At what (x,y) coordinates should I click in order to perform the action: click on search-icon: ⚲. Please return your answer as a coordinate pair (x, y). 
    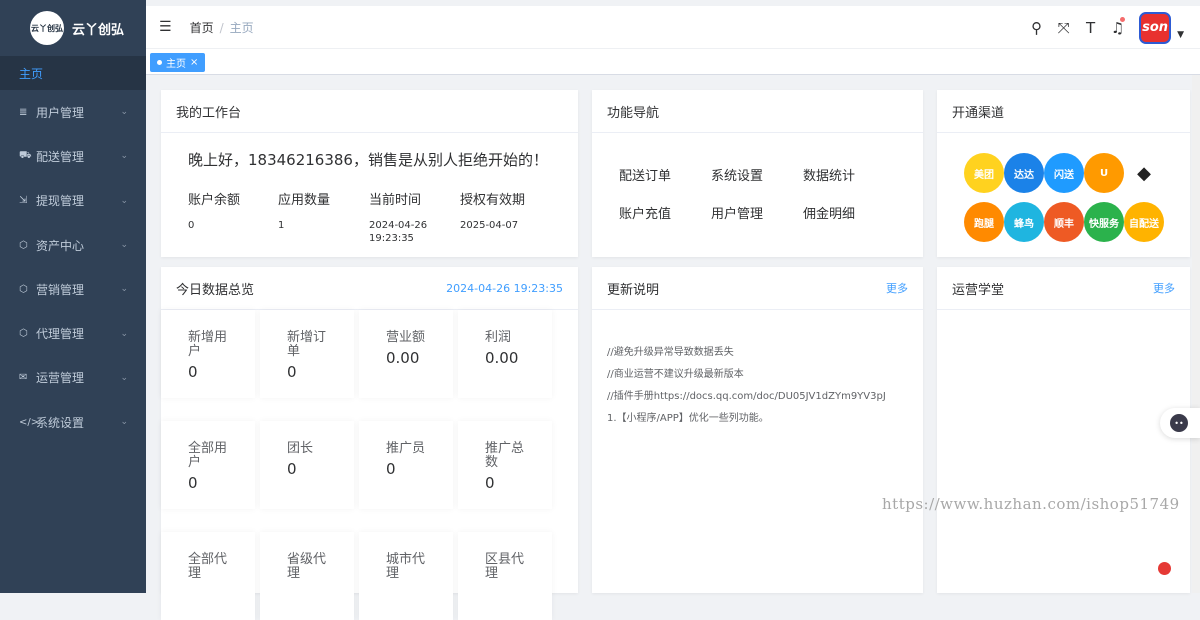
    Looking at the image, I should click on (1036, 28).